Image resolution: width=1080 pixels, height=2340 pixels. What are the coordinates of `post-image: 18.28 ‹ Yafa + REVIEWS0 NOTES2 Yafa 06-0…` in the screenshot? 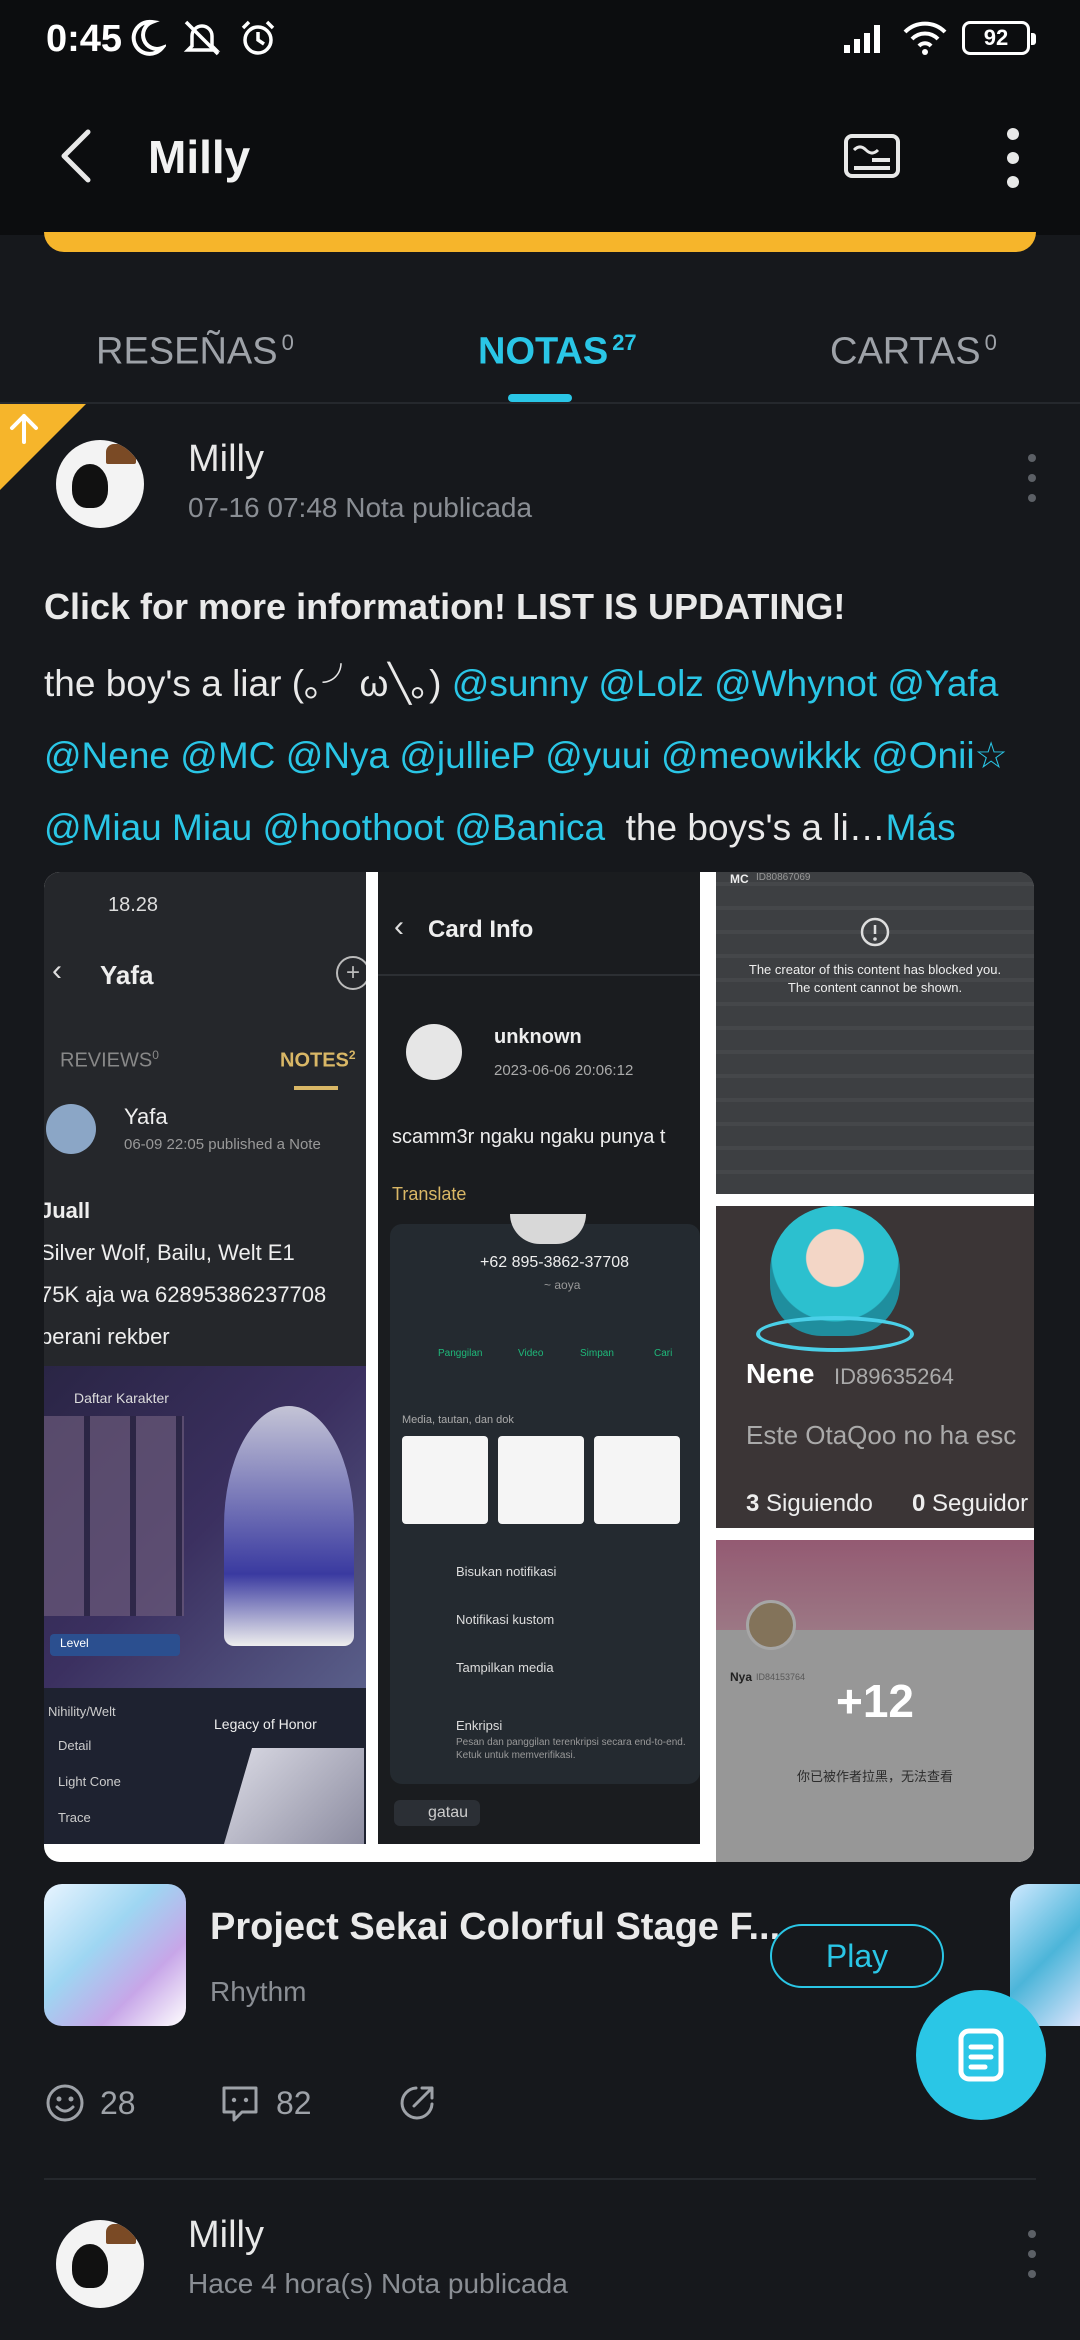 It's located at (205, 1358).